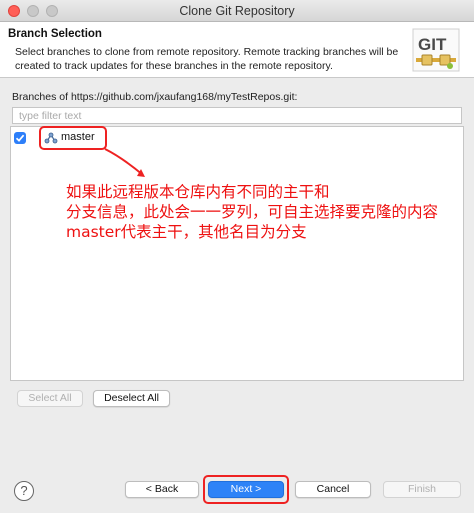  I want to click on window-title: Clone Git Repository, so click(237, 11).